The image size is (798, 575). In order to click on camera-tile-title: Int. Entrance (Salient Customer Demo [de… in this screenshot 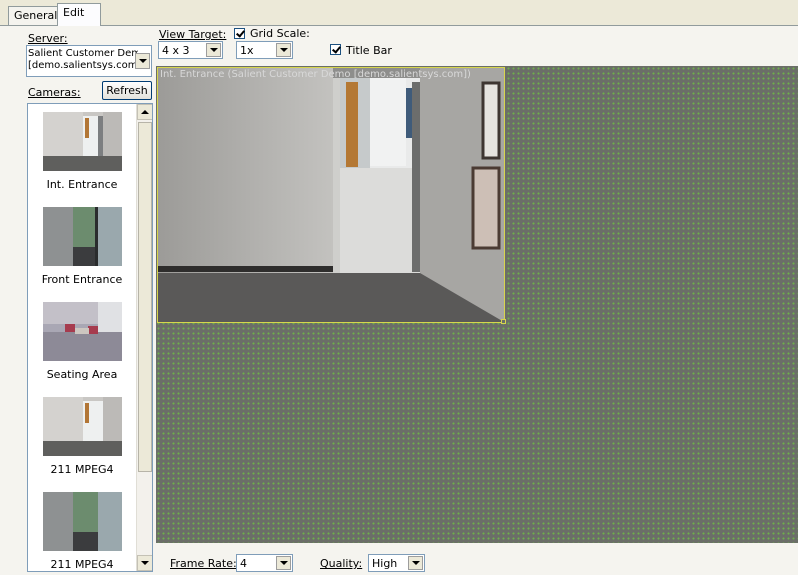, I will do `click(315, 74)`.